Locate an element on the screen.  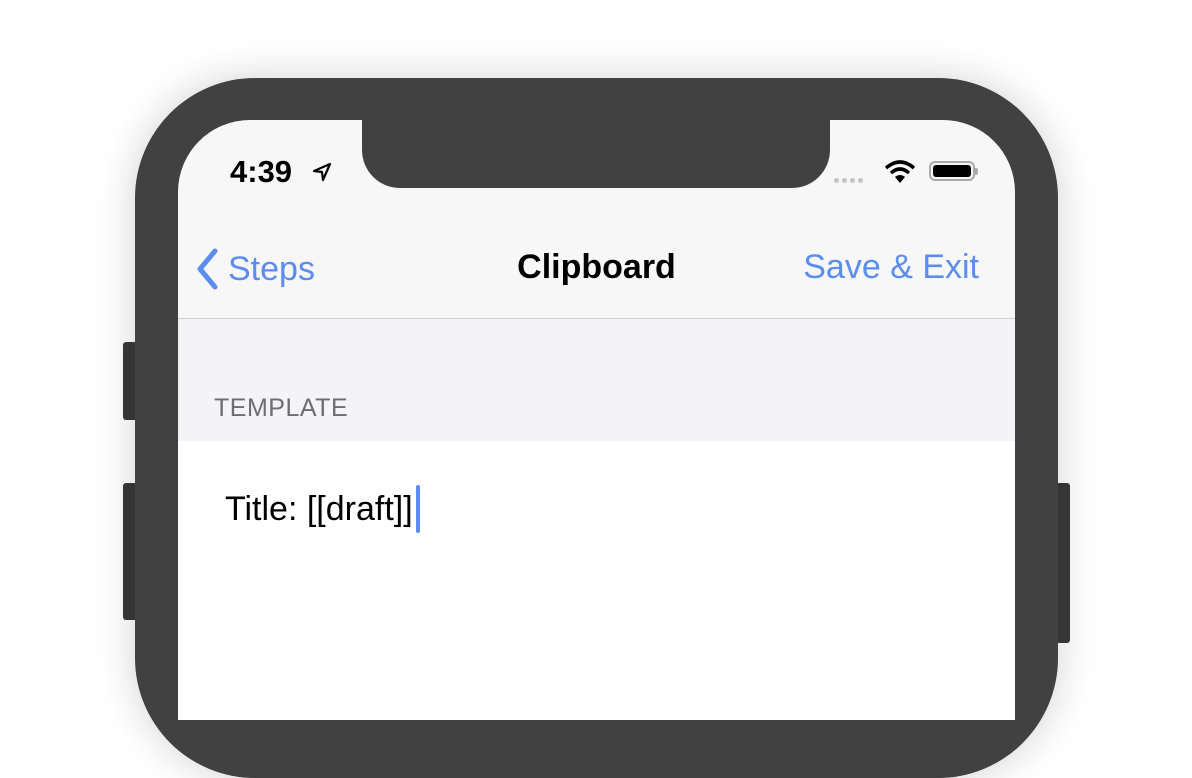
battery-icon is located at coordinates (953, 171).